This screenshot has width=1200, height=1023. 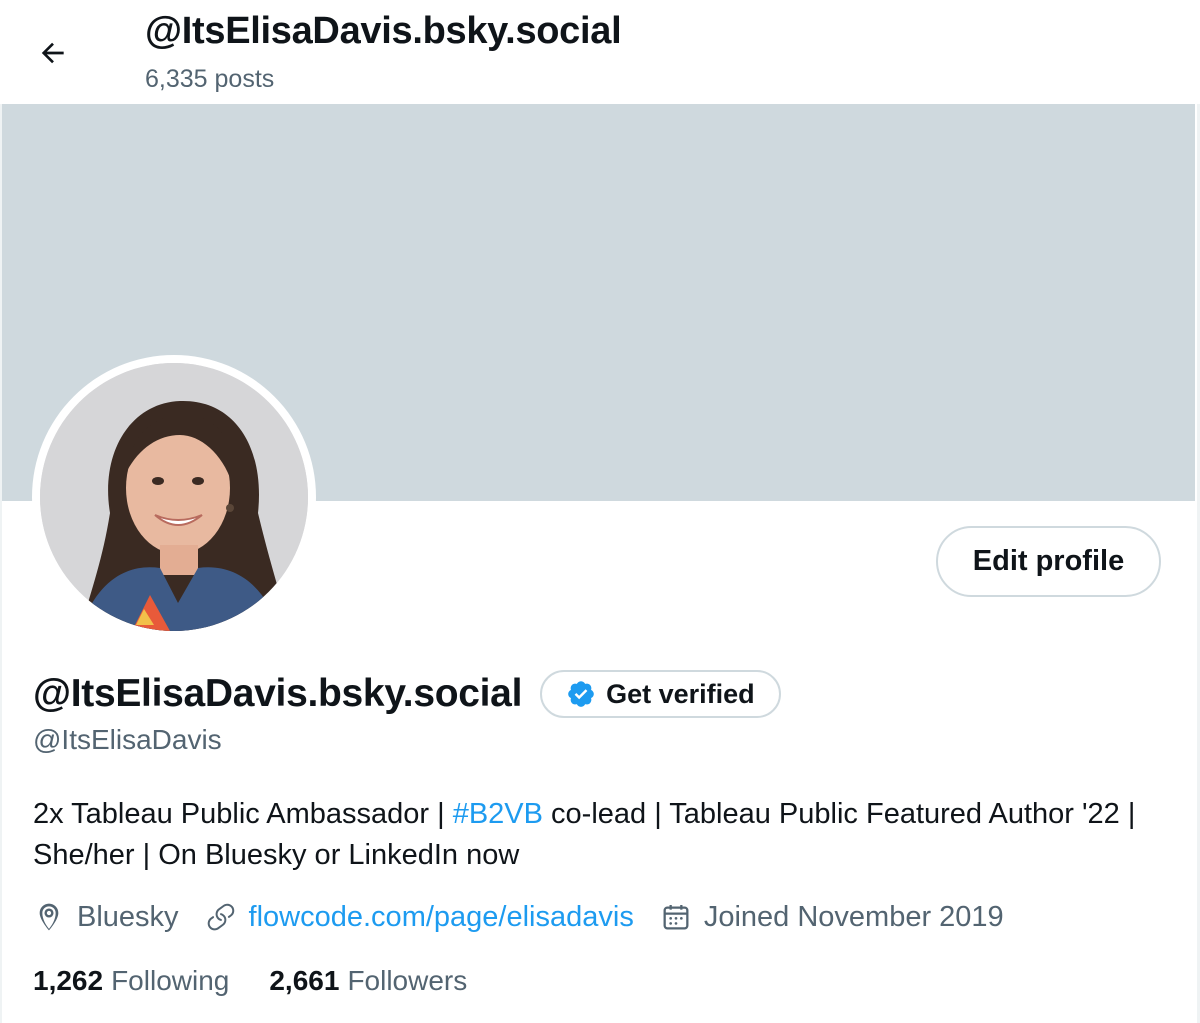 I want to click on following-link: 1,262 Following, so click(x=131, y=981).